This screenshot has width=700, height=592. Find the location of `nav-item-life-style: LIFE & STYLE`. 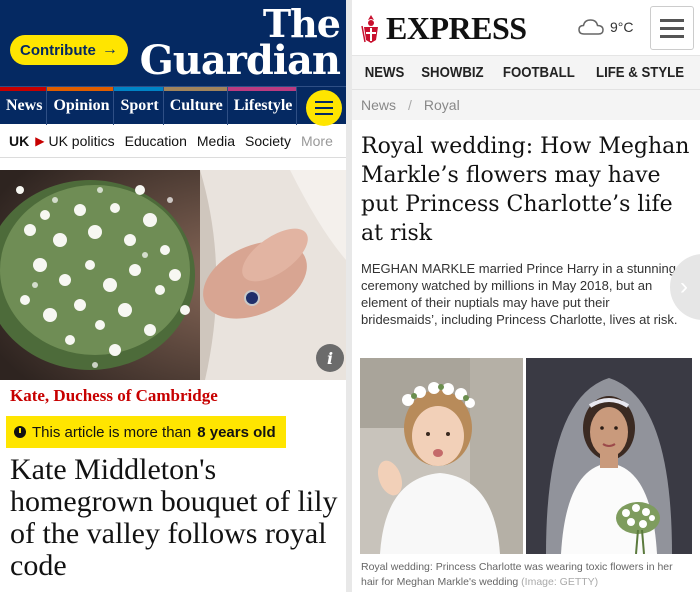

nav-item-life-style: LIFE & STYLE is located at coordinates (640, 72).